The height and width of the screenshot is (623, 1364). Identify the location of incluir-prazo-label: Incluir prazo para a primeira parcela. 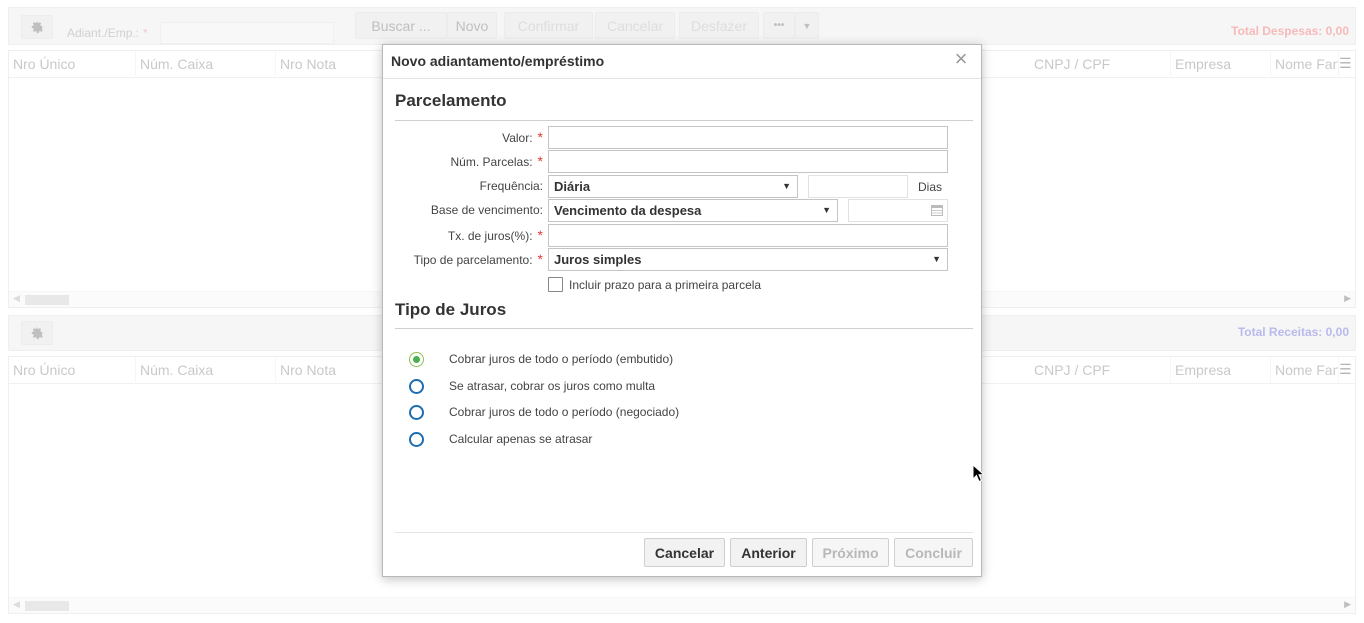
(665, 285).